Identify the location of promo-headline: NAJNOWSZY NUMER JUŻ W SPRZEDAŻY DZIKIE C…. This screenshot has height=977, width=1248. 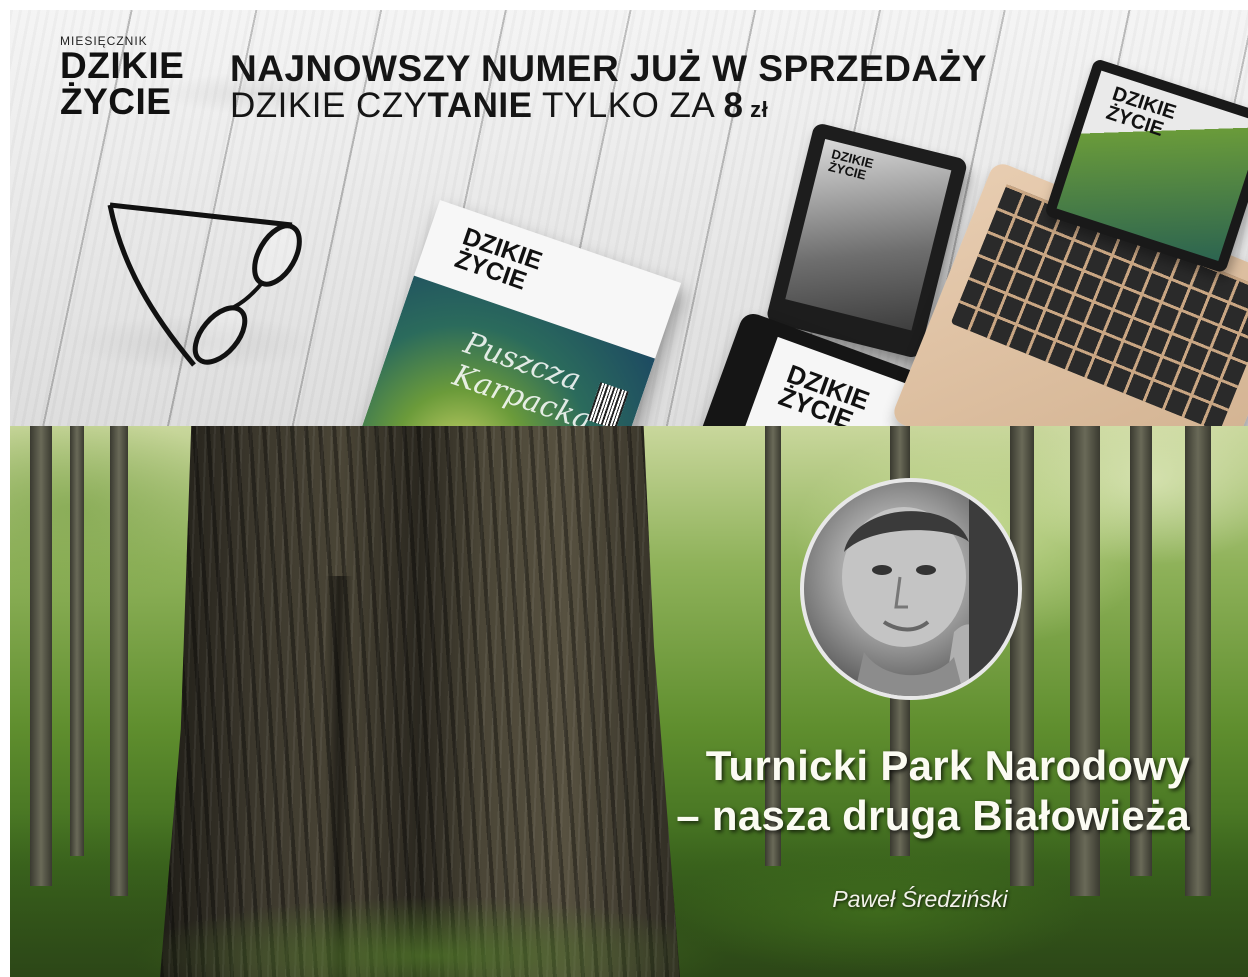
(608, 89).